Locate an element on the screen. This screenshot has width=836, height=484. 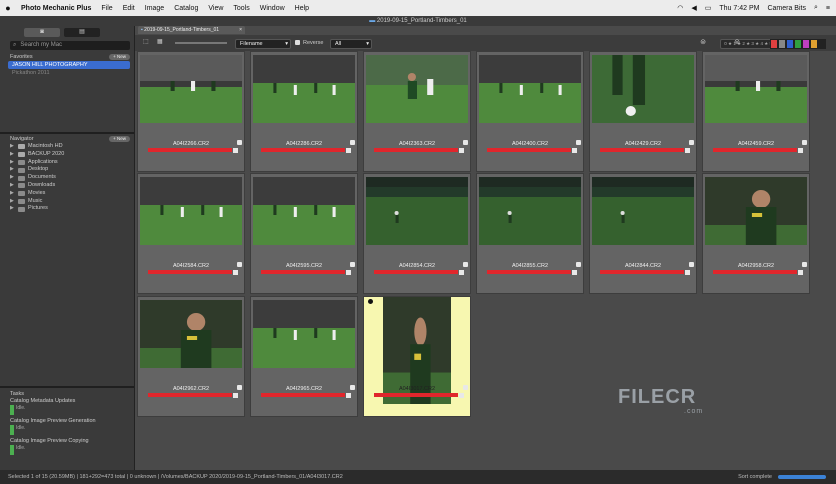
thumbnail-cell: A04I2844.CR2 is located at coordinates (643, 233).